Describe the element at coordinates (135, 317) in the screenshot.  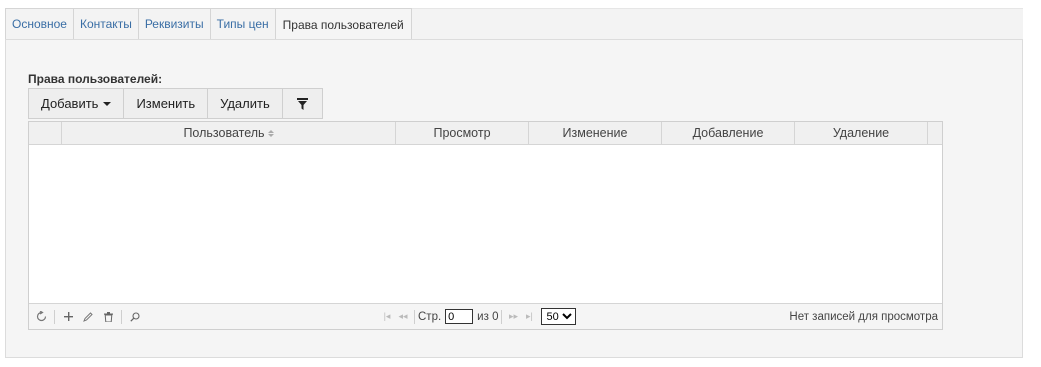
I see `search-icon` at that location.